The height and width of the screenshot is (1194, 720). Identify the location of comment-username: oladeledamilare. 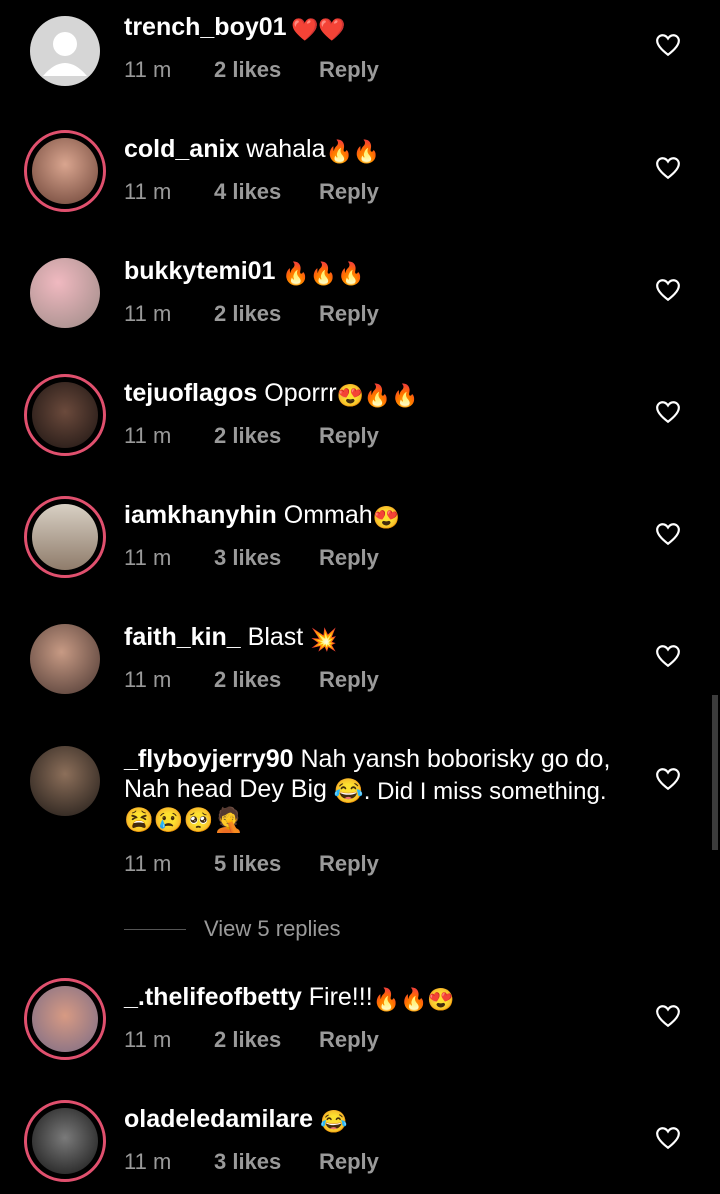
(218, 1119).